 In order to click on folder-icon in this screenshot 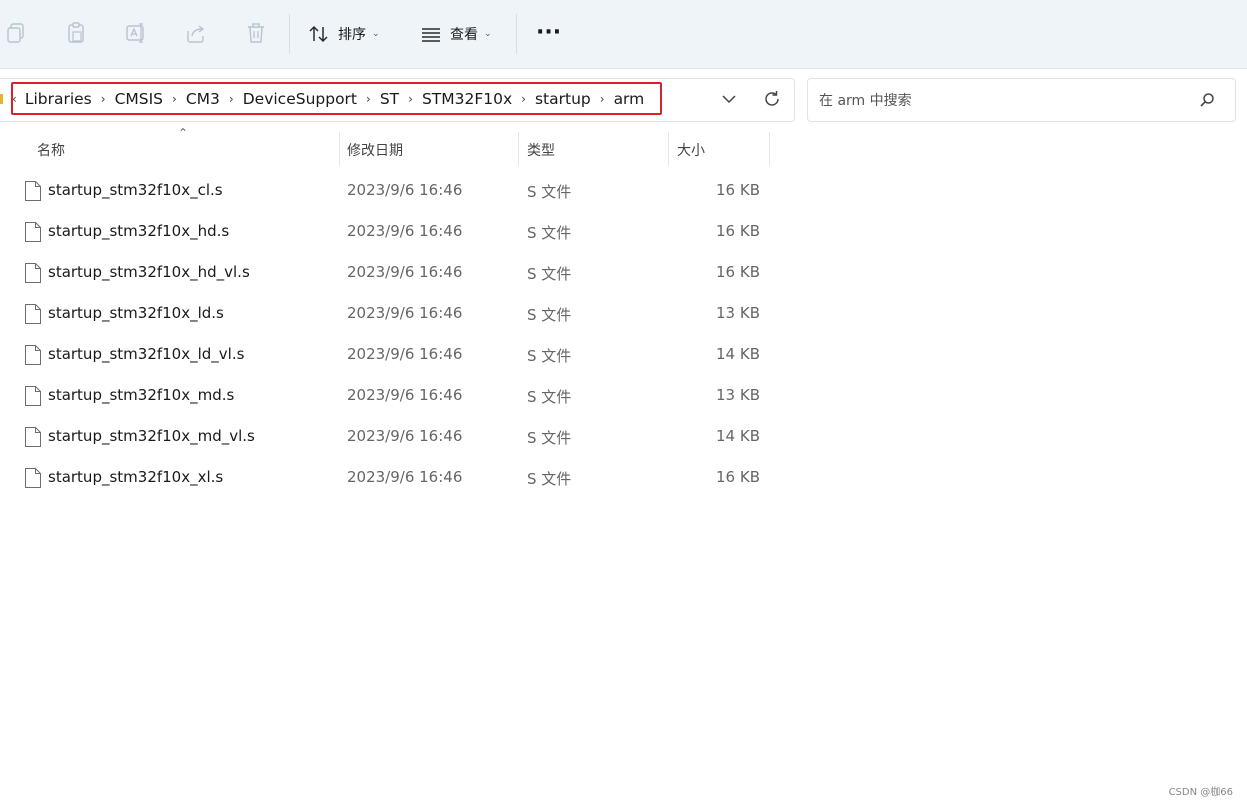, I will do `click(1, 99)`.